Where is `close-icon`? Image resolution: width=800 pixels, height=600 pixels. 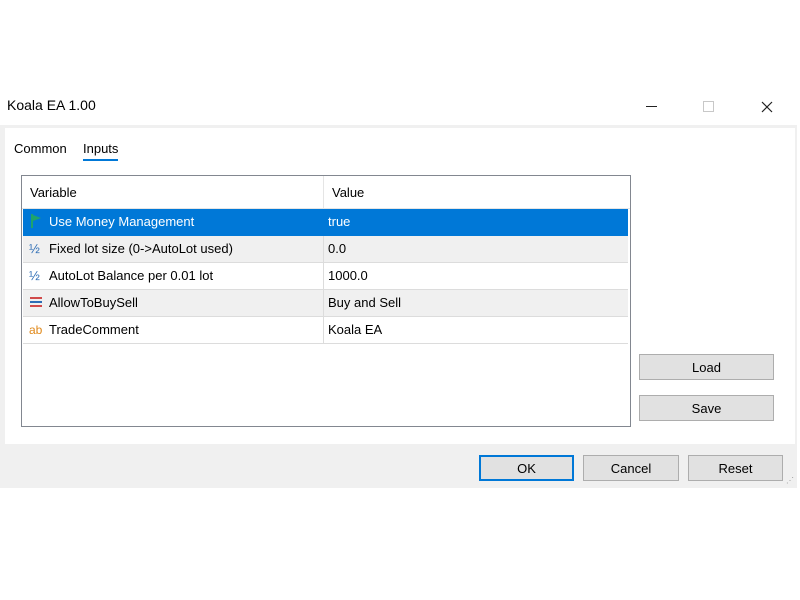
close-icon is located at coordinates (767, 106).